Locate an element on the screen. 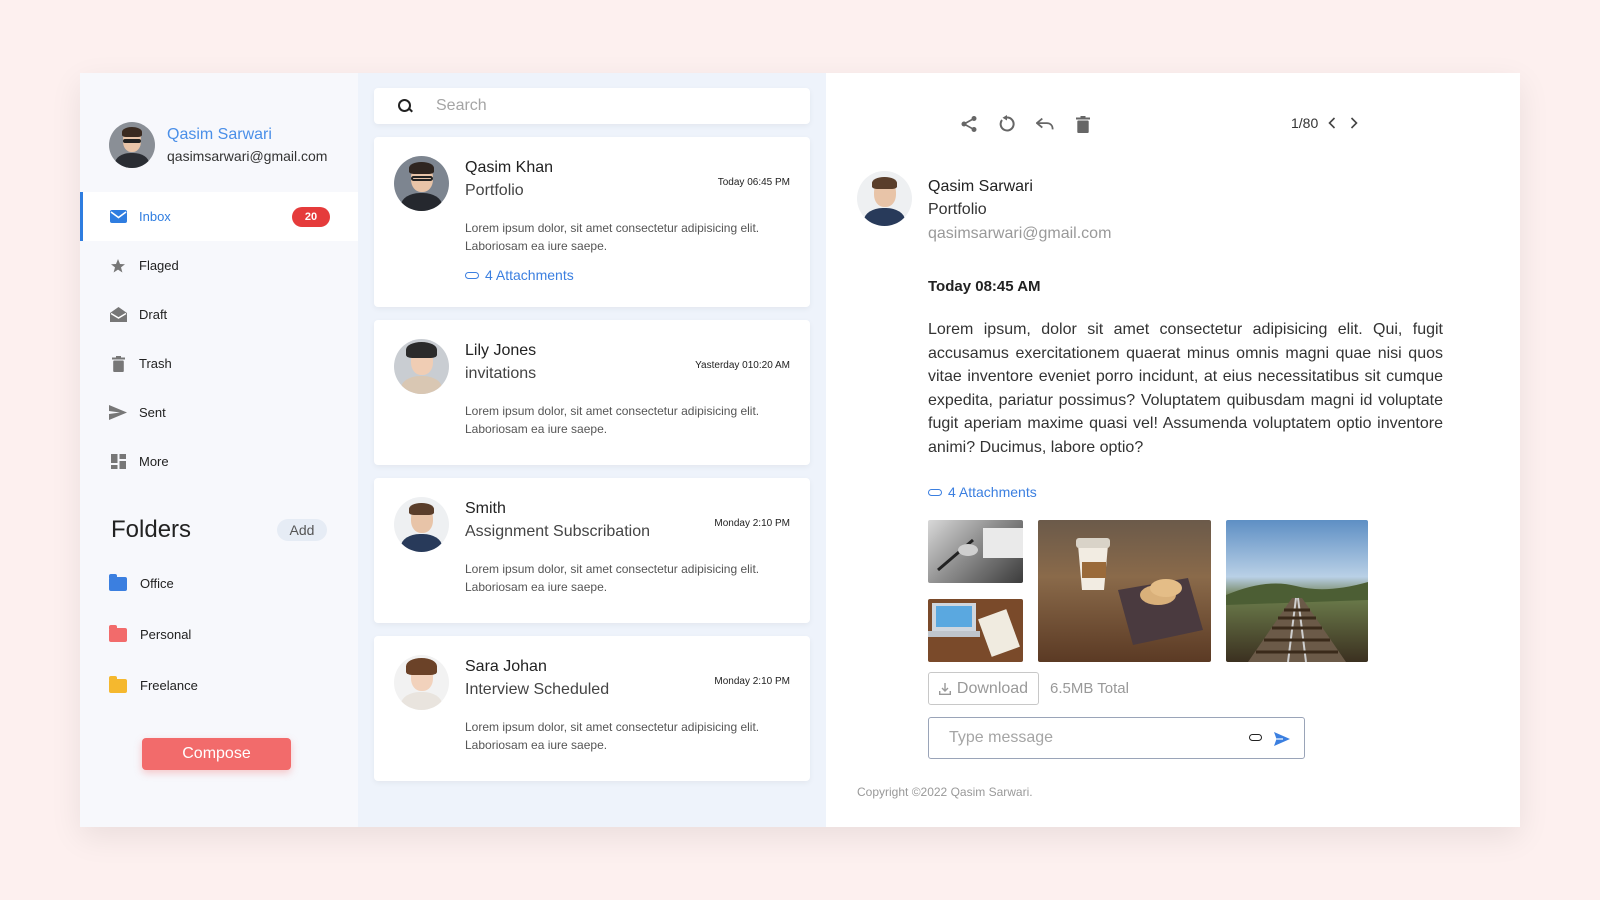 The height and width of the screenshot is (900, 1600). profile-email: qasimsarwari@gmail.com is located at coordinates (247, 156).